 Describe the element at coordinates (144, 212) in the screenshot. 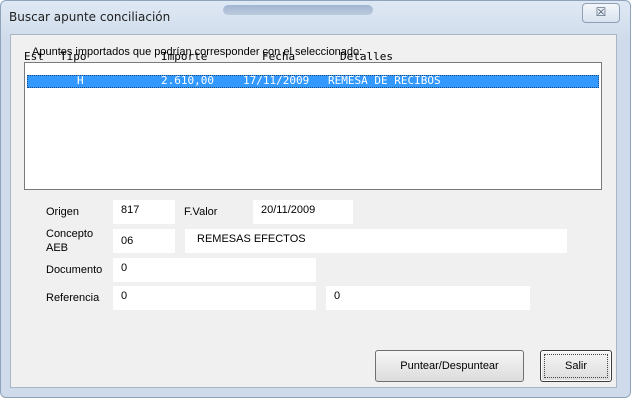

I see `origen-field: 817` at that location.